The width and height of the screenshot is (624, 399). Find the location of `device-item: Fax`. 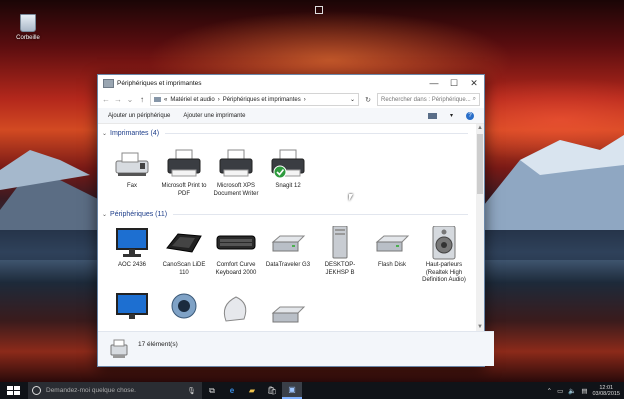

device-item: Fax is located at coordinates (132, 172).